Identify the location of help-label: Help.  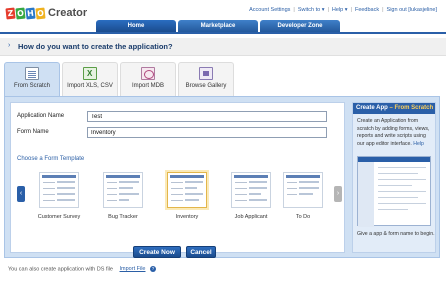
(337, 10).